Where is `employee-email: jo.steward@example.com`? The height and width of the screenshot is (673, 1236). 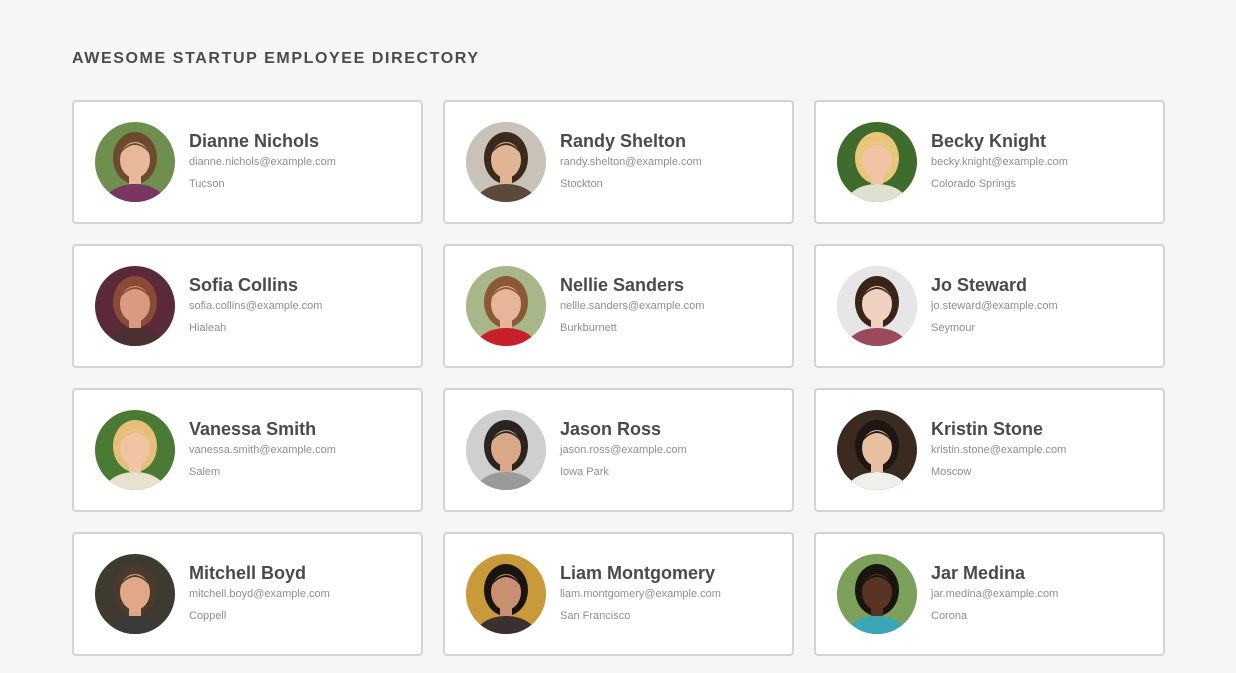 employee-email: jo.steward@example.com is located at coordinates (994, 306).